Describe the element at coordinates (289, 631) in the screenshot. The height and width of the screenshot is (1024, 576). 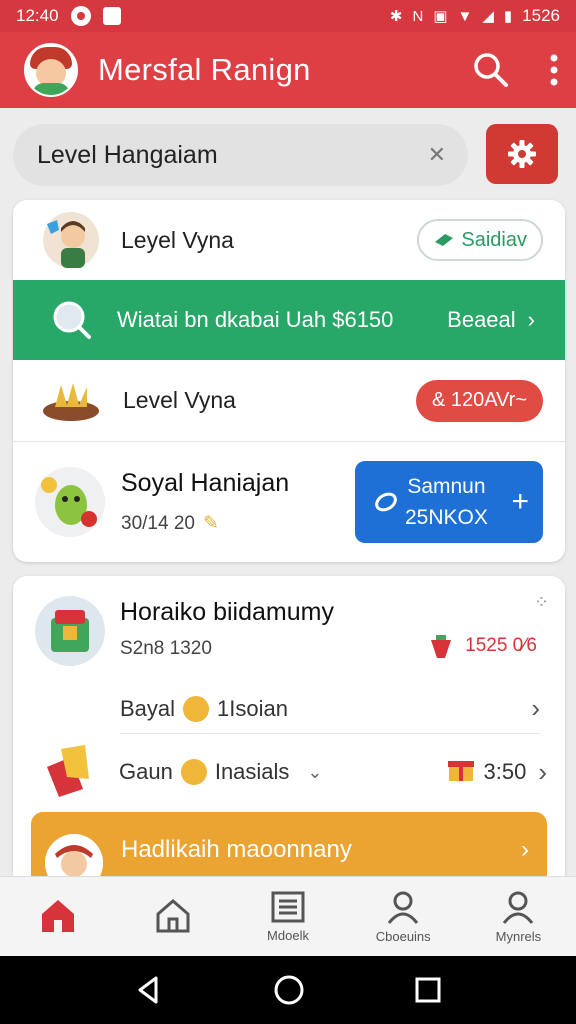
I see `detail-header: Horaiko biidamumy S2n8 1320 ⁘ 1525 0⁄6` at that location.